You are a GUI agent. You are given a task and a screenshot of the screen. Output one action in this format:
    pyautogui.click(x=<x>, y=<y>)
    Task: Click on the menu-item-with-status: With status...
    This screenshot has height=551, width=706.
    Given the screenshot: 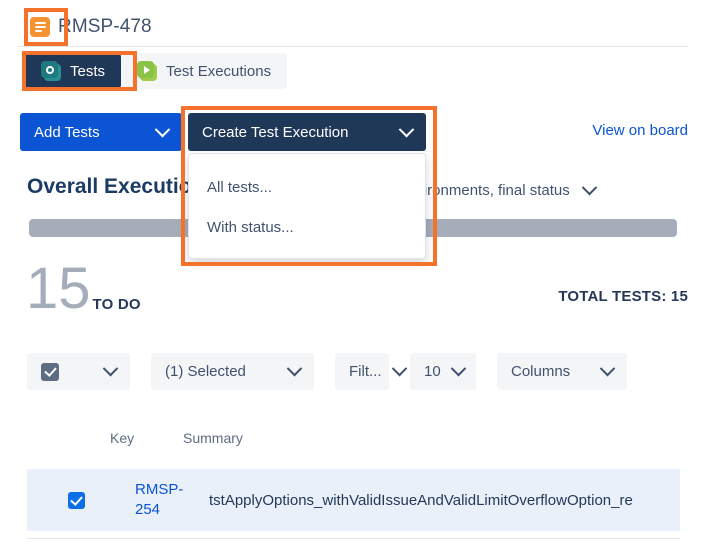 What is the action you would take?
    pyautogui.click(x=307, y=227)
    